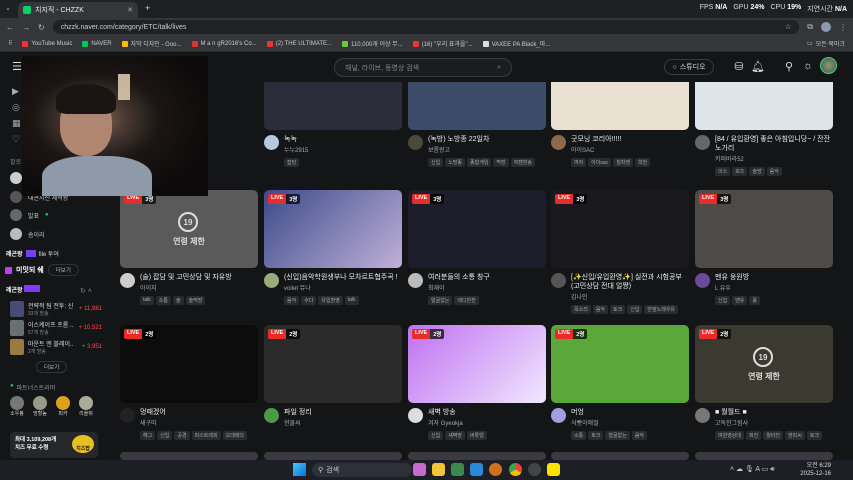 This screenshot has height=480, width=853. What do you see at coordinates (298, 412) in the screenshot?
I see `stream-title: 파일 정리` at bounding box center [298, 412].